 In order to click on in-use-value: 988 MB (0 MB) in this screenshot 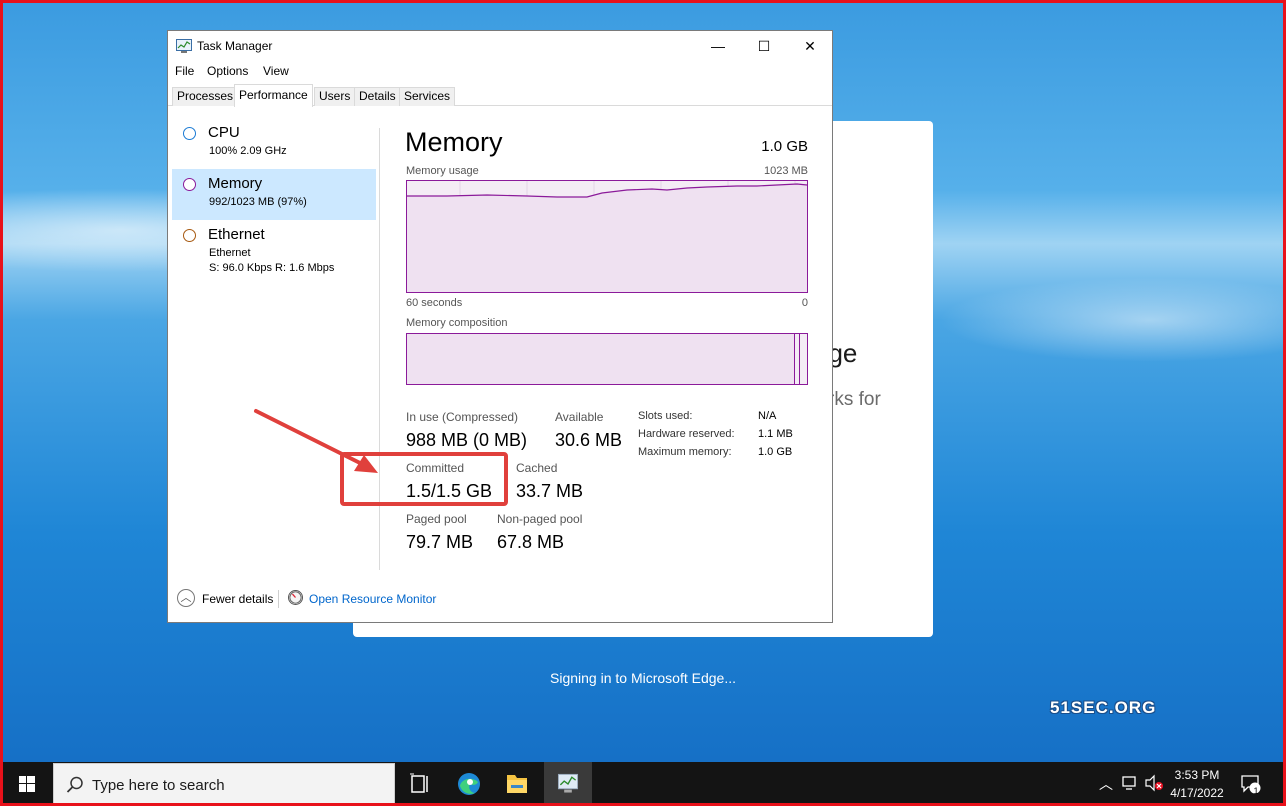, I will do `click(467, 440)`.